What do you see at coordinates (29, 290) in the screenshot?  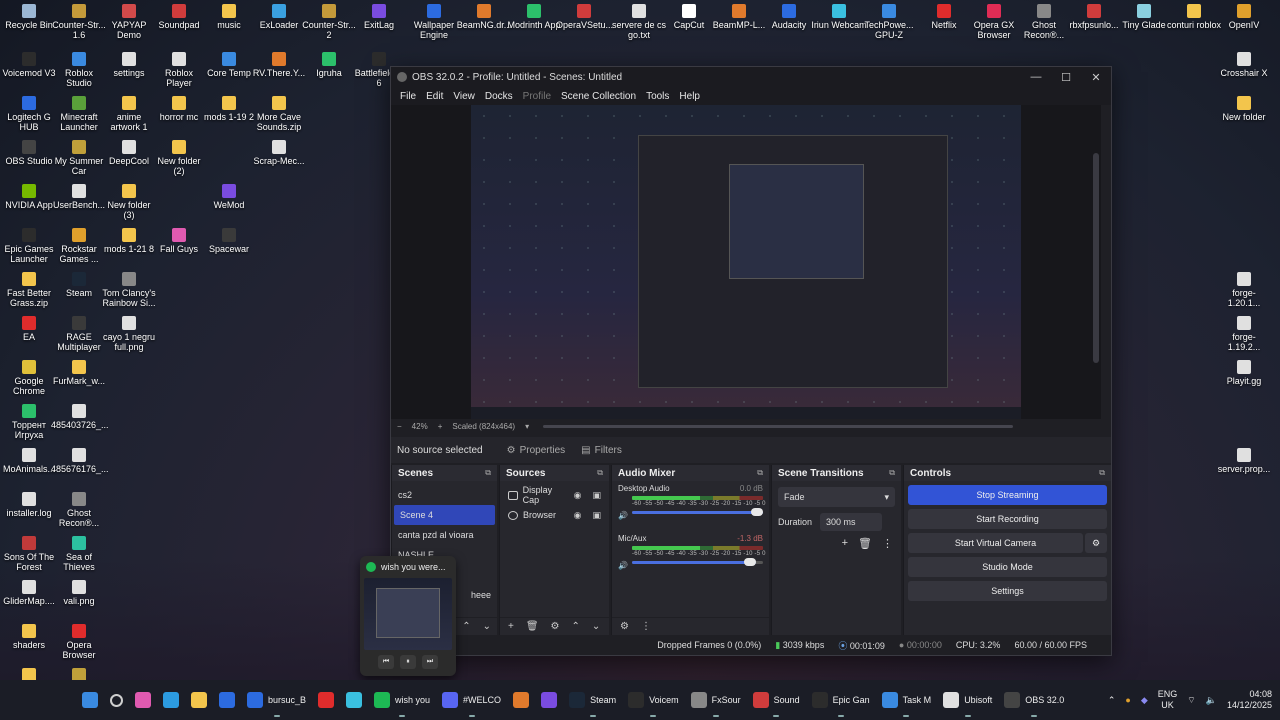 I see `desktop-icon: Fast Better Grass.zip` at bounding box center [29, 290].